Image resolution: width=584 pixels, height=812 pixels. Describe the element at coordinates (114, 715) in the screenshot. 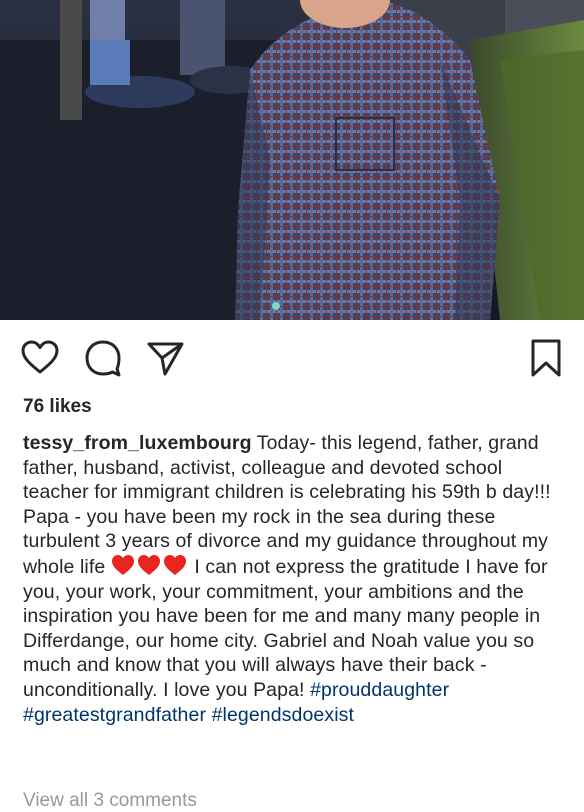

I see `hashtag-link: #greatestgrandfather` at that location.